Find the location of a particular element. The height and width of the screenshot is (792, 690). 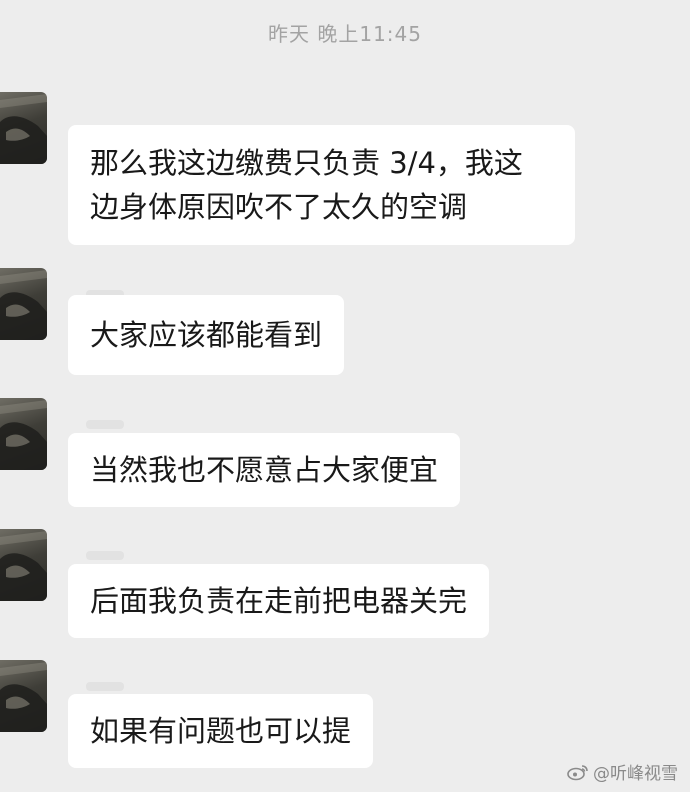

watermark: @听峰视雪 is located at coordinates (622, 771).